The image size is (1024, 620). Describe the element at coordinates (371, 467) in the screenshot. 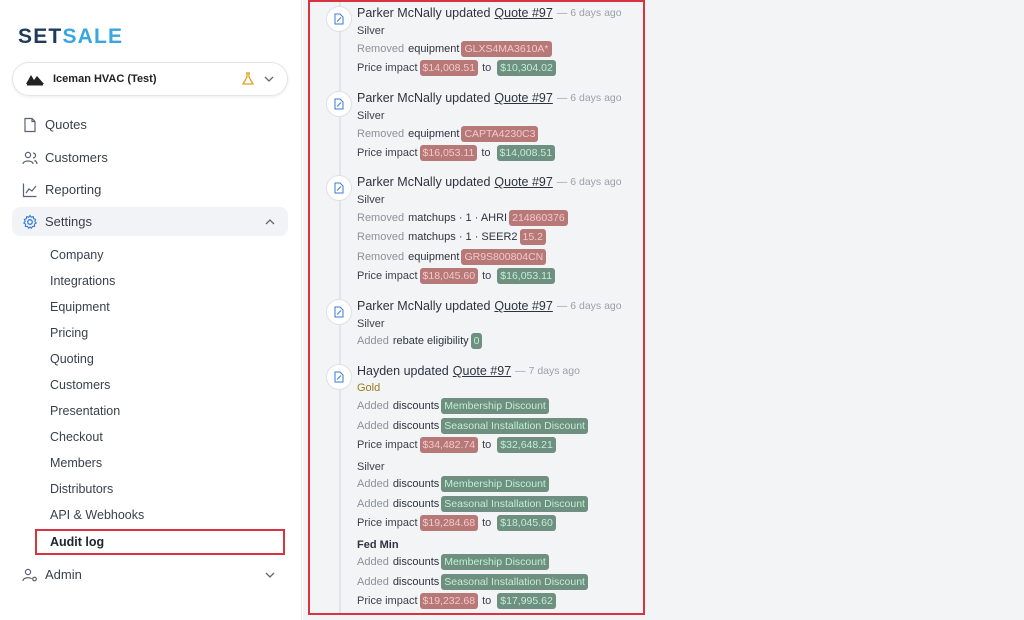

I see `tier-silver-label: Silver` at that location.